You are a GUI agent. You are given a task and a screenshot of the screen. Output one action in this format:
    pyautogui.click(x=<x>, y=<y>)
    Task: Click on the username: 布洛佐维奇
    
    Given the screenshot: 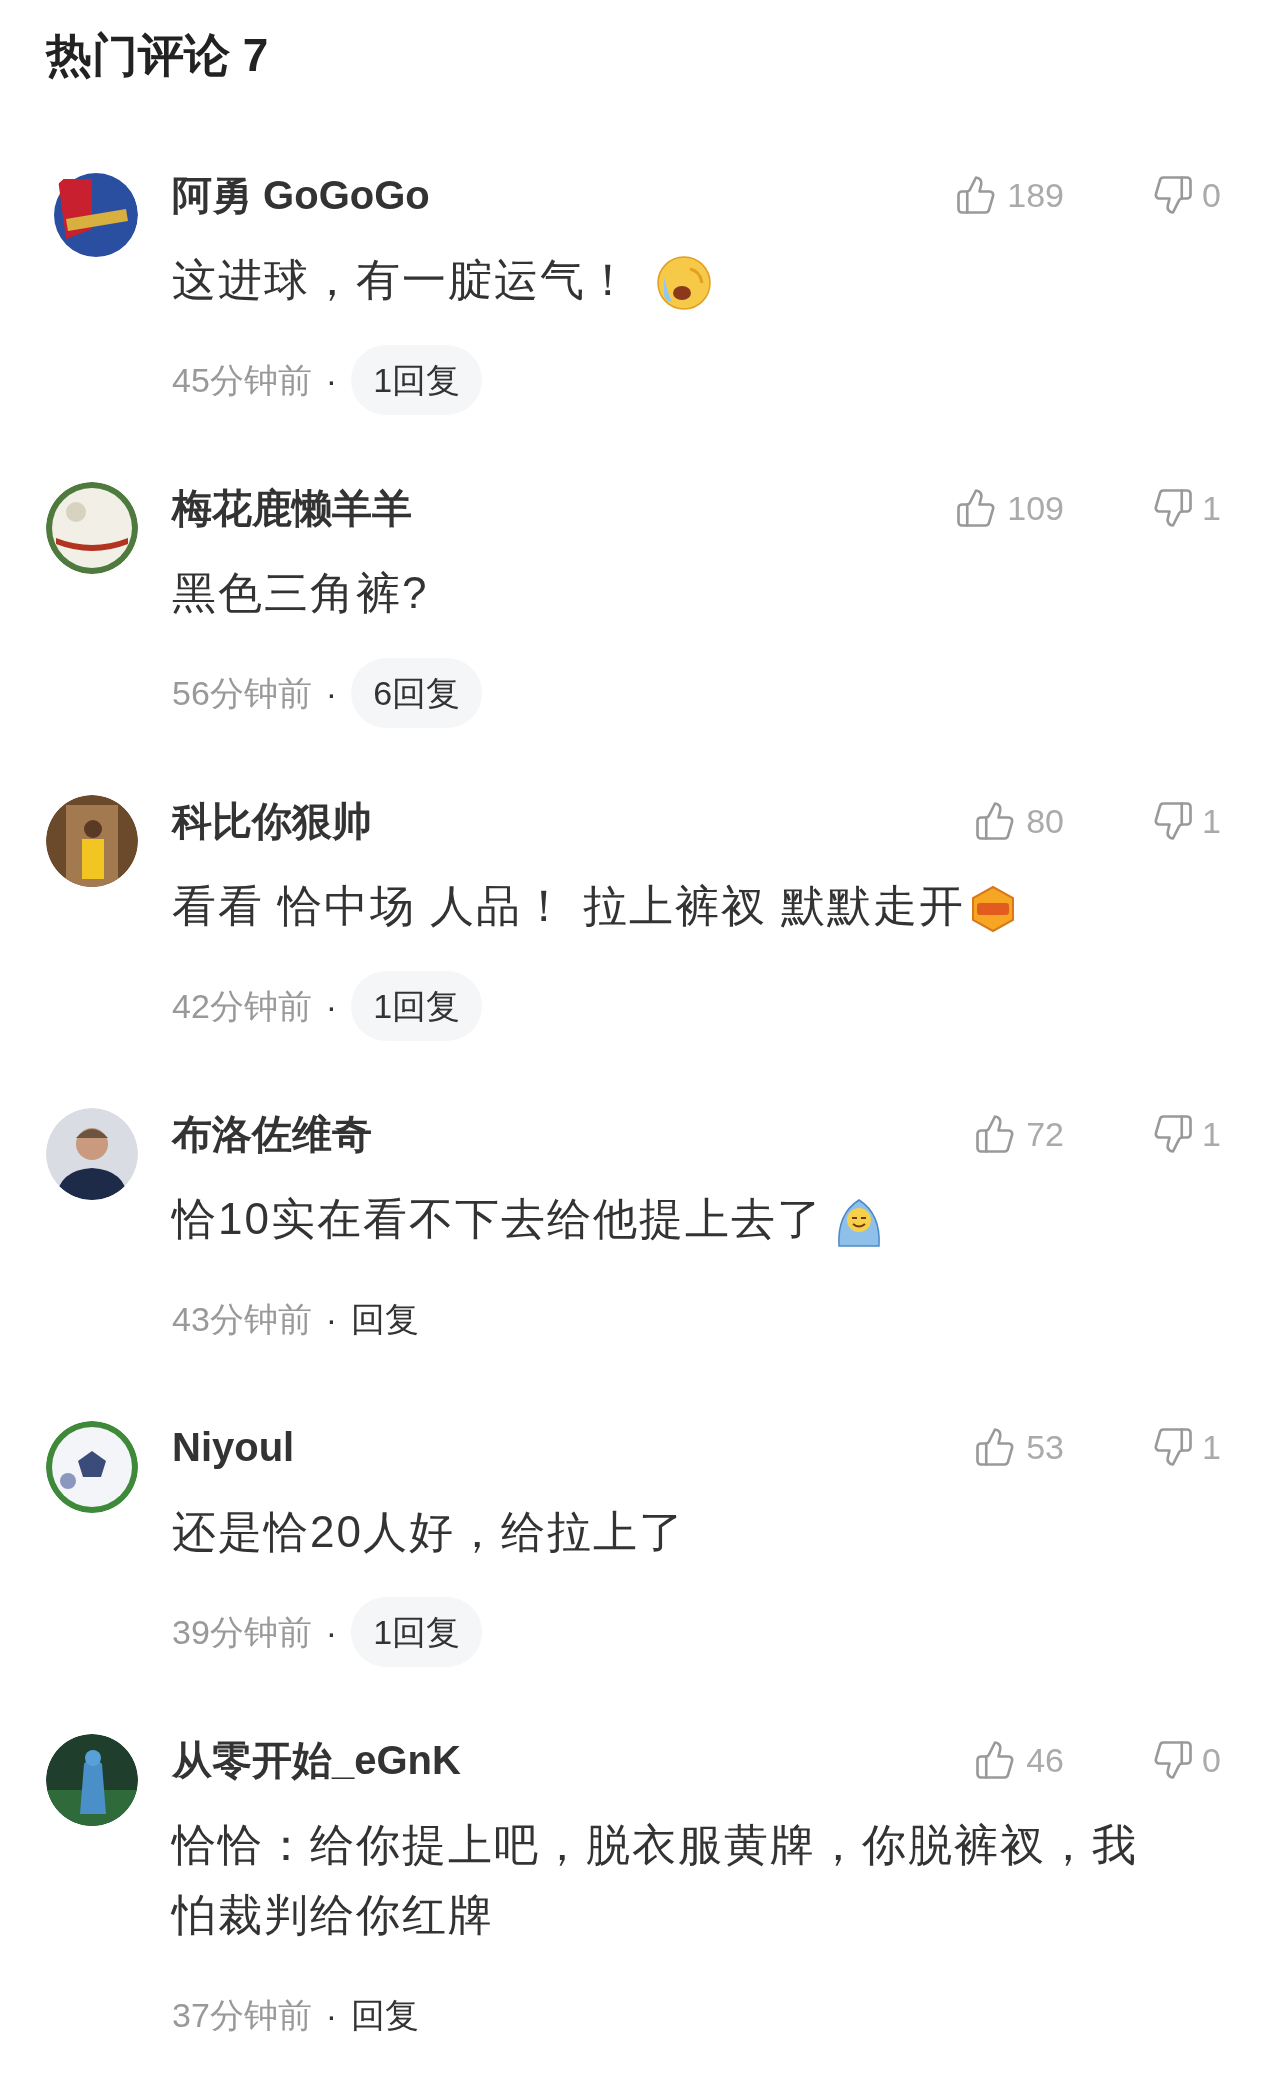 What is the action you would take?
    pyautogui.click(x=272, y=1134)
    